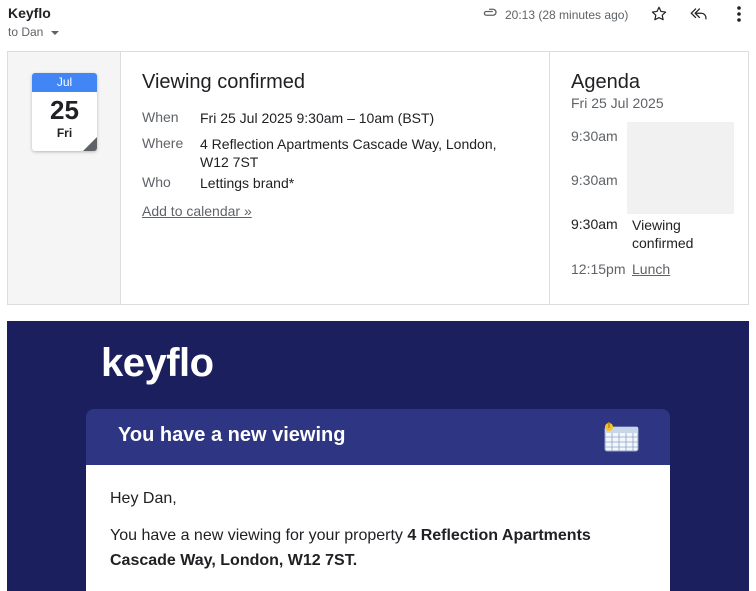  Describe the element at coordinates (490, 14) in the screenshot. I see `attachment-icon` at that location.